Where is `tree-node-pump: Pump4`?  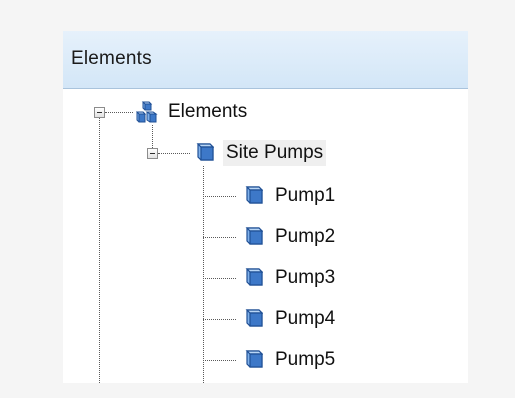 tree-node-pump: Pump4 is located at coordinates (290, 319).